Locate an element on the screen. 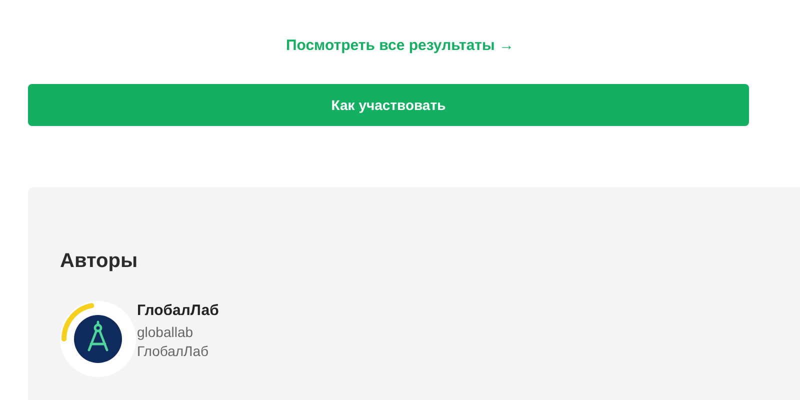 Image resolution: width=800 pixels, height=400 pixels. authors-heading: Авторы is located at coordinates (99, 261).